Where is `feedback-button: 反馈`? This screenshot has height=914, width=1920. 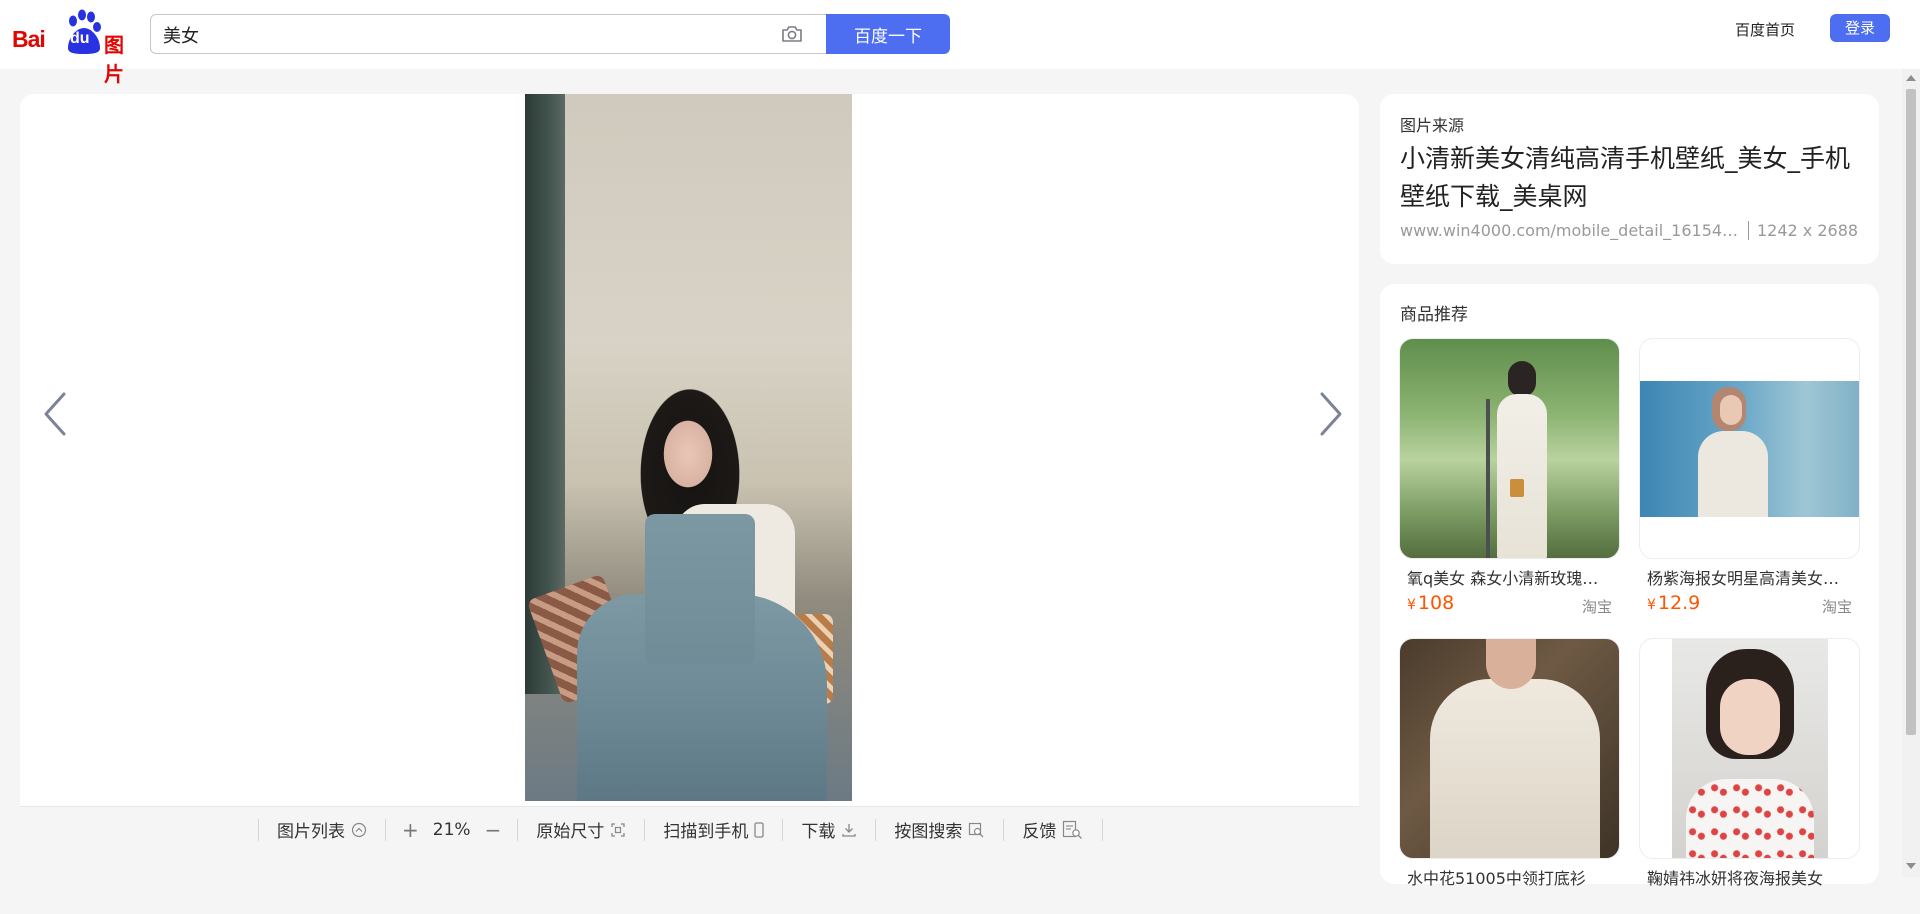
feedback-button: 反馈 is located at coordinates (1053, 829).